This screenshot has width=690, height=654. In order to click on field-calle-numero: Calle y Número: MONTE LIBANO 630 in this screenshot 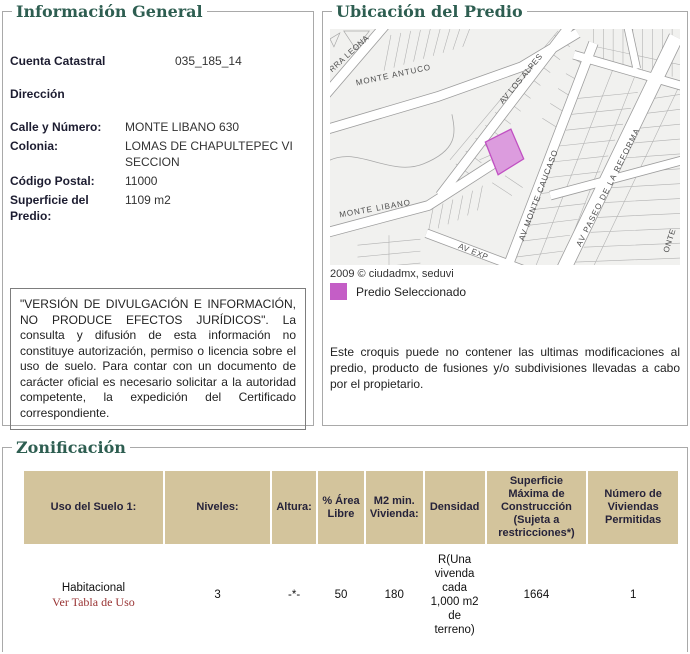, I will do `click(158, 127)`.